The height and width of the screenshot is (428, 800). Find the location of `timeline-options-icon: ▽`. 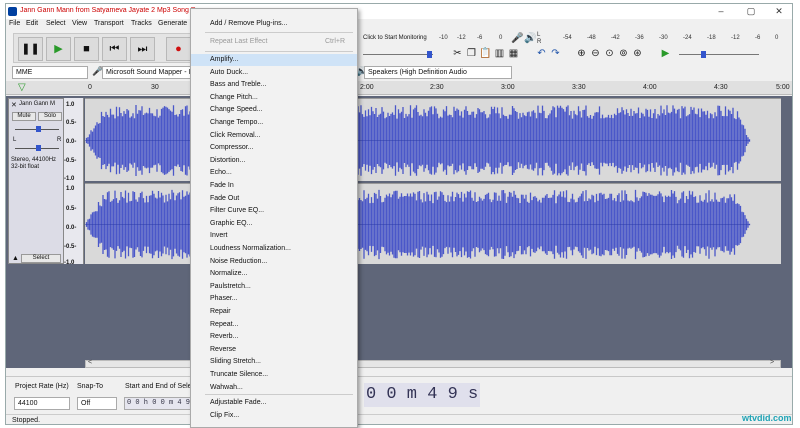

timeline-options-icon: ▽ is located at coordinates (22, 87).